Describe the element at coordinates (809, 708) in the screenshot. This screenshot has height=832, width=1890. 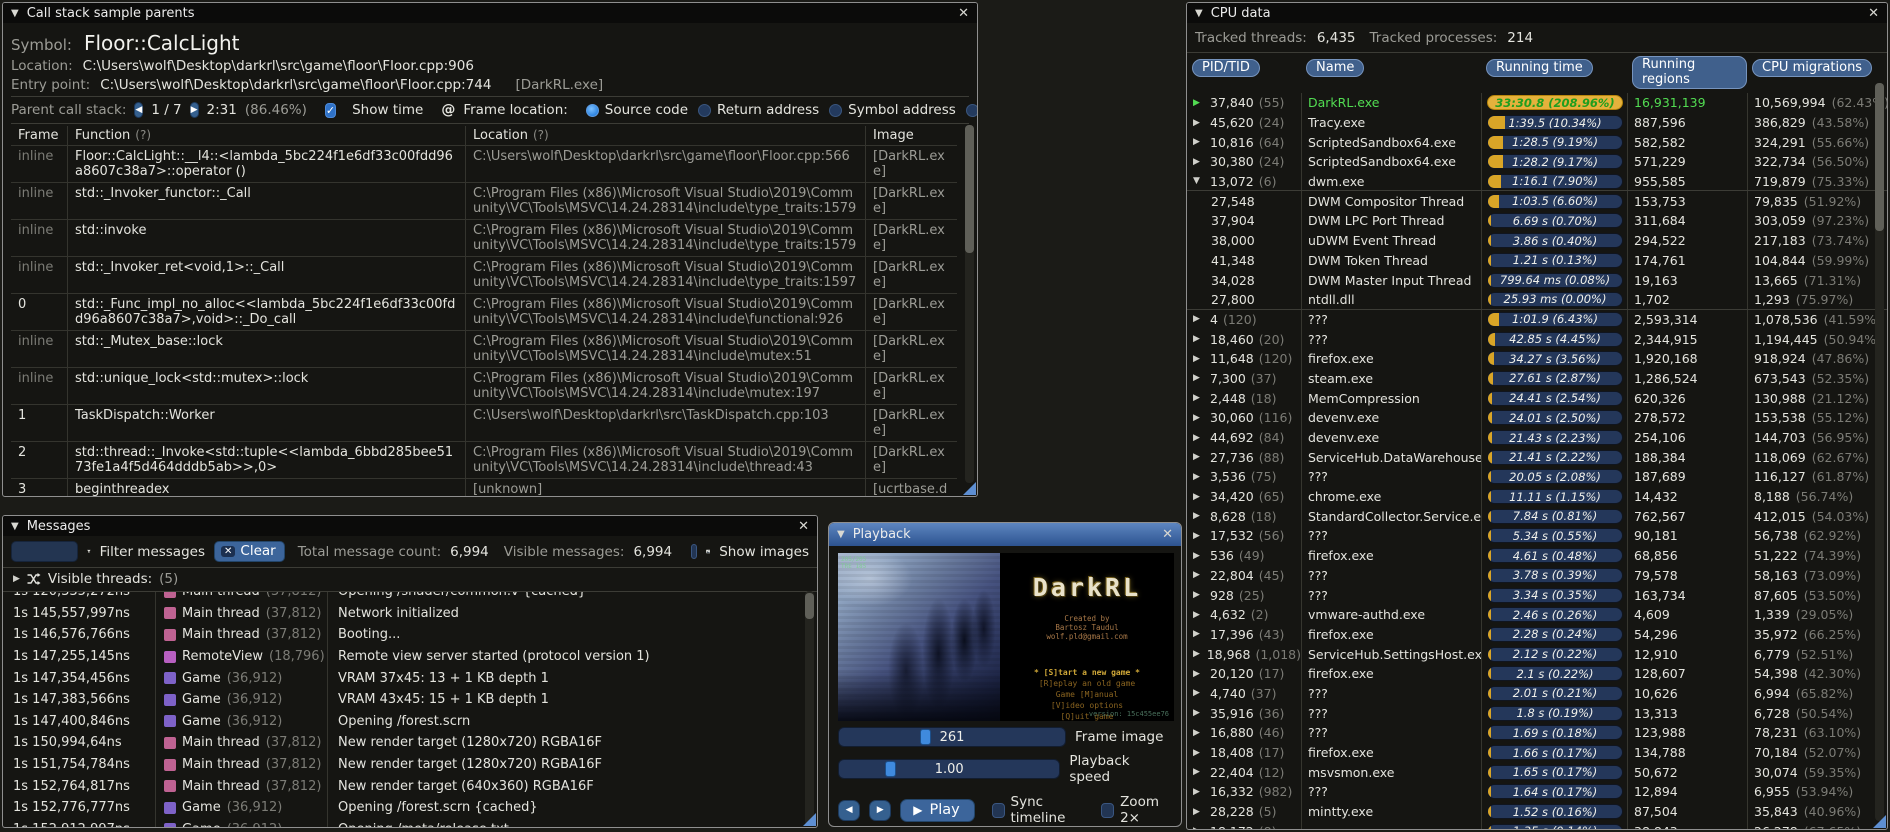
I see `messages-scrollbar` at that location.